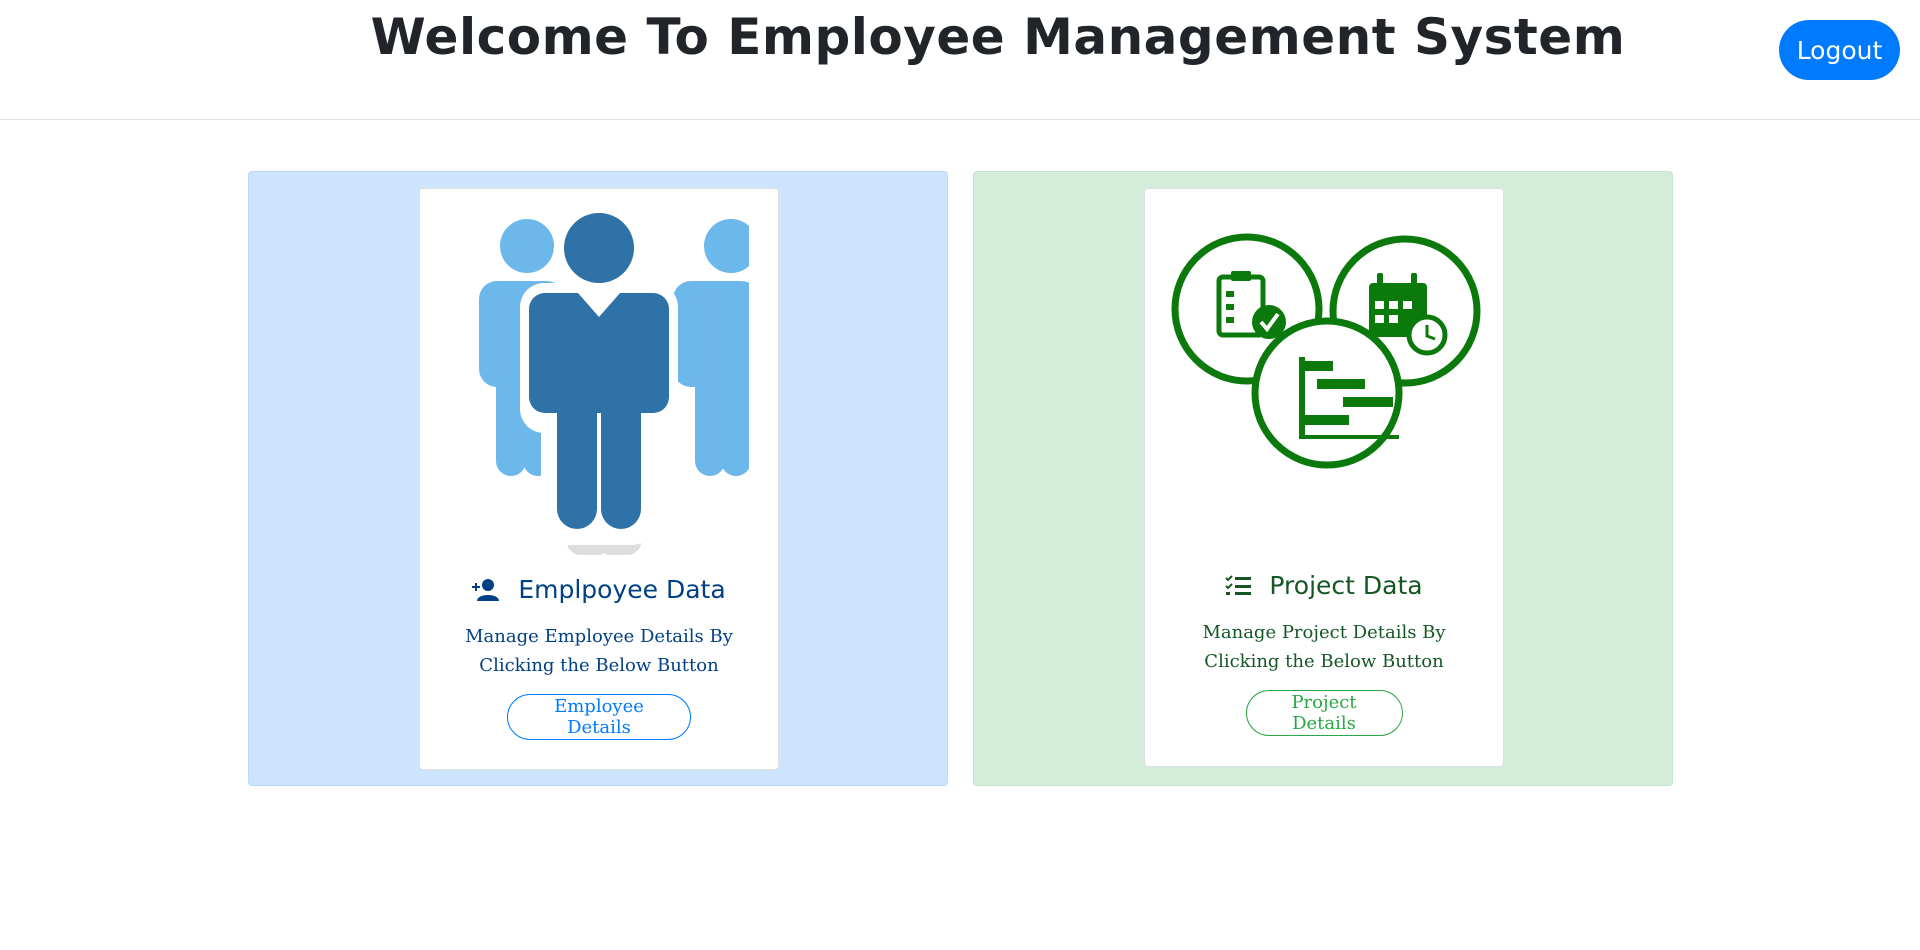 This screenshot has height=950, width=1920. What do you see at coordinates (486, 589) in the screenshot?
I see `person-add-icon` at bounding box center [486, 589].